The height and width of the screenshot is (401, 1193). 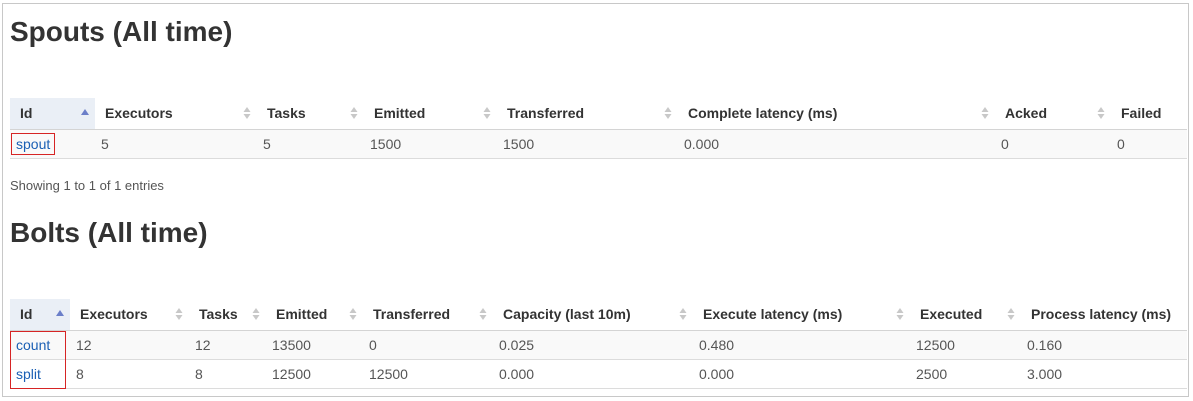 I want to click on spouts-title: Spouts (All time), so click(x=121, y=31).